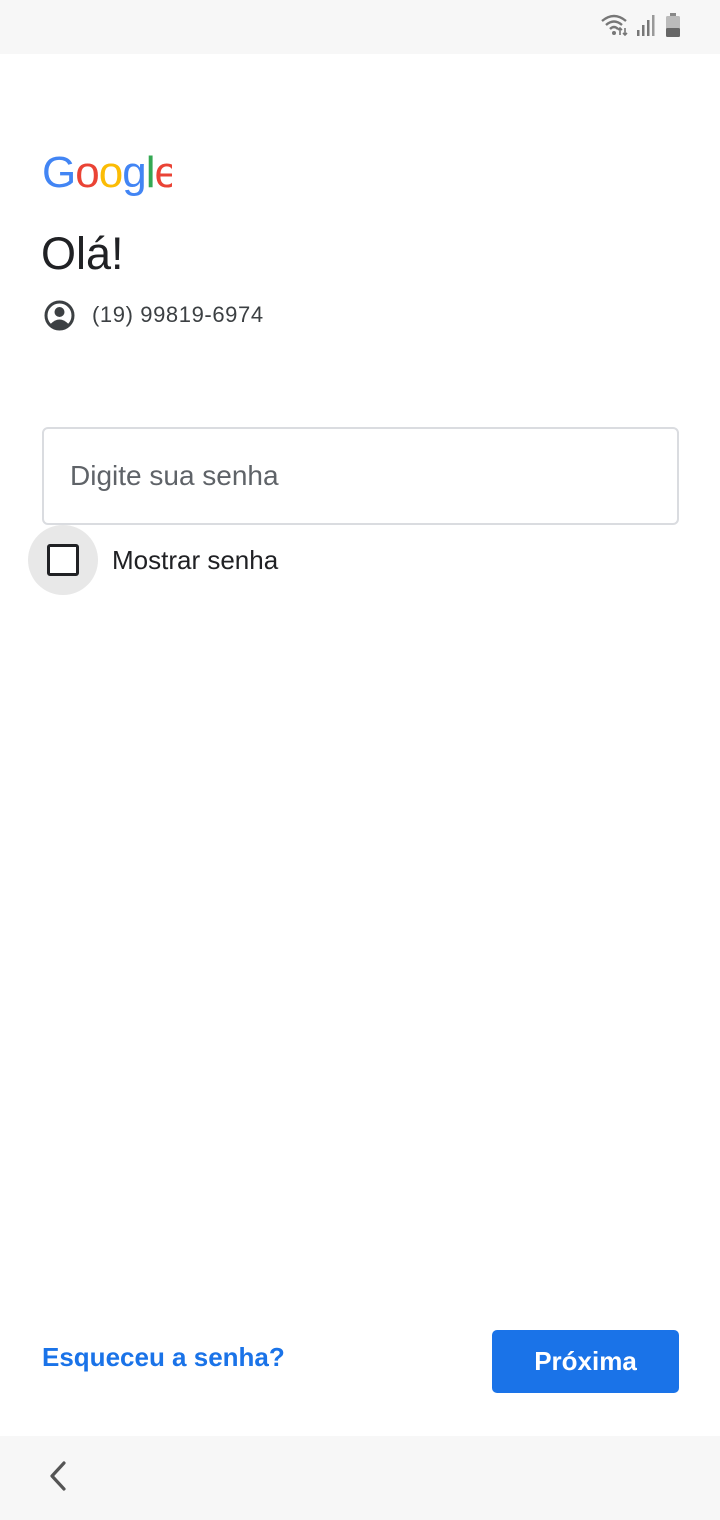  What do you see at coordinates (178, 314) in the screenshot?
I see `account-identifier: (19) 99819-6974` at bounding box center [178, 314].